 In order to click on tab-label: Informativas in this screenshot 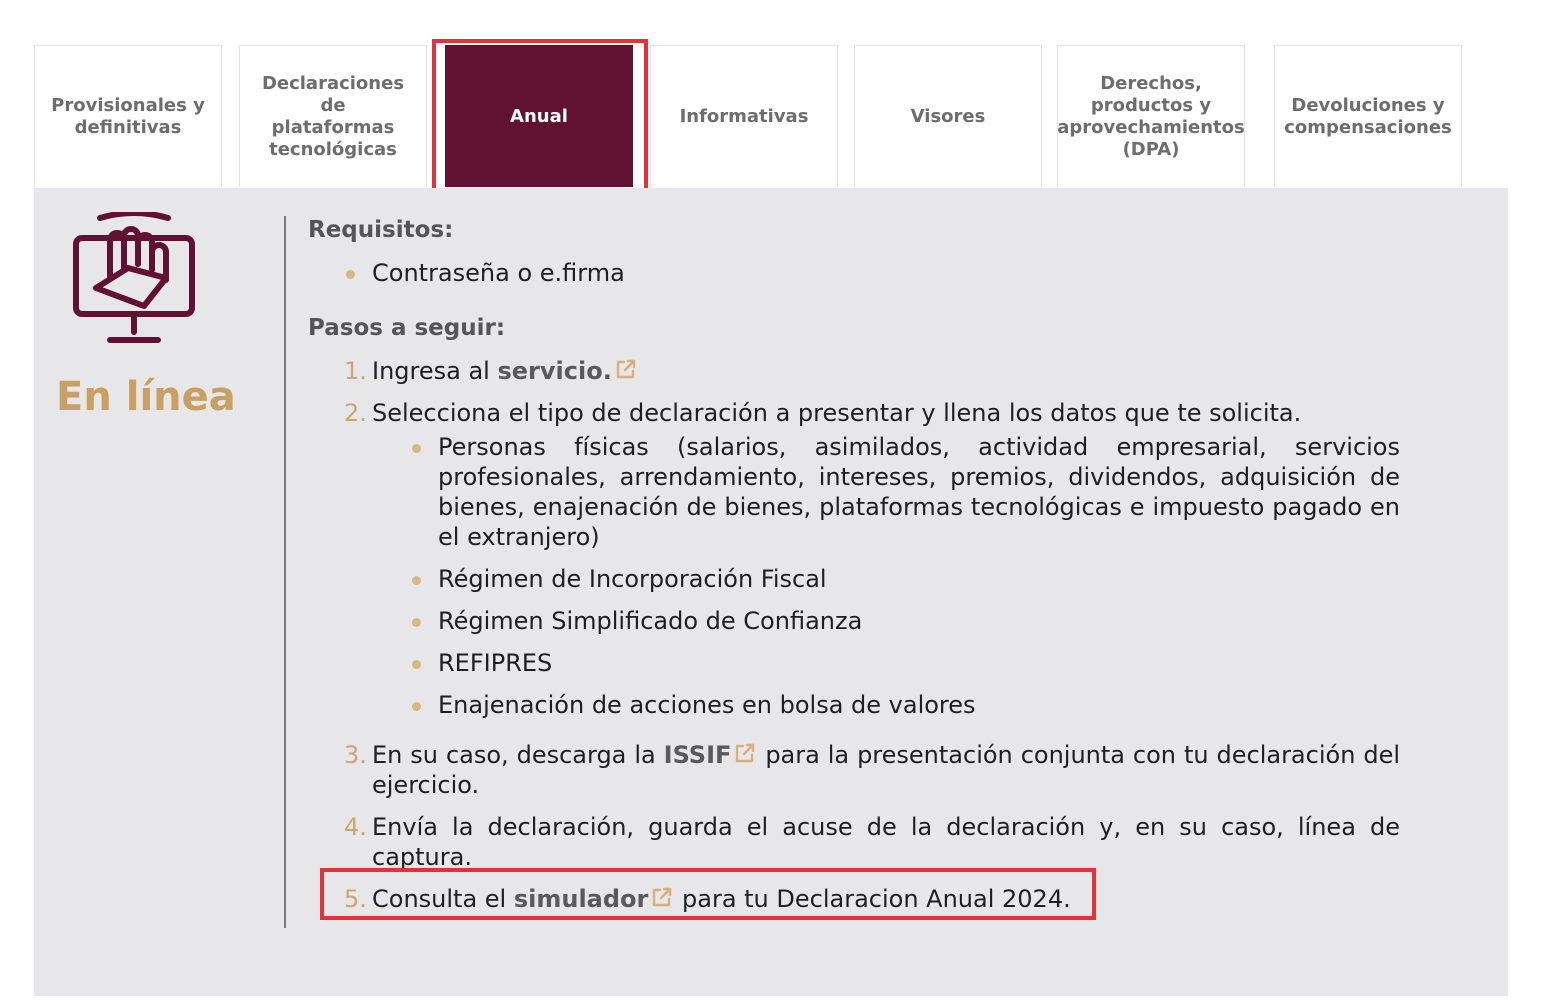, I will do `click(744, 116)`.